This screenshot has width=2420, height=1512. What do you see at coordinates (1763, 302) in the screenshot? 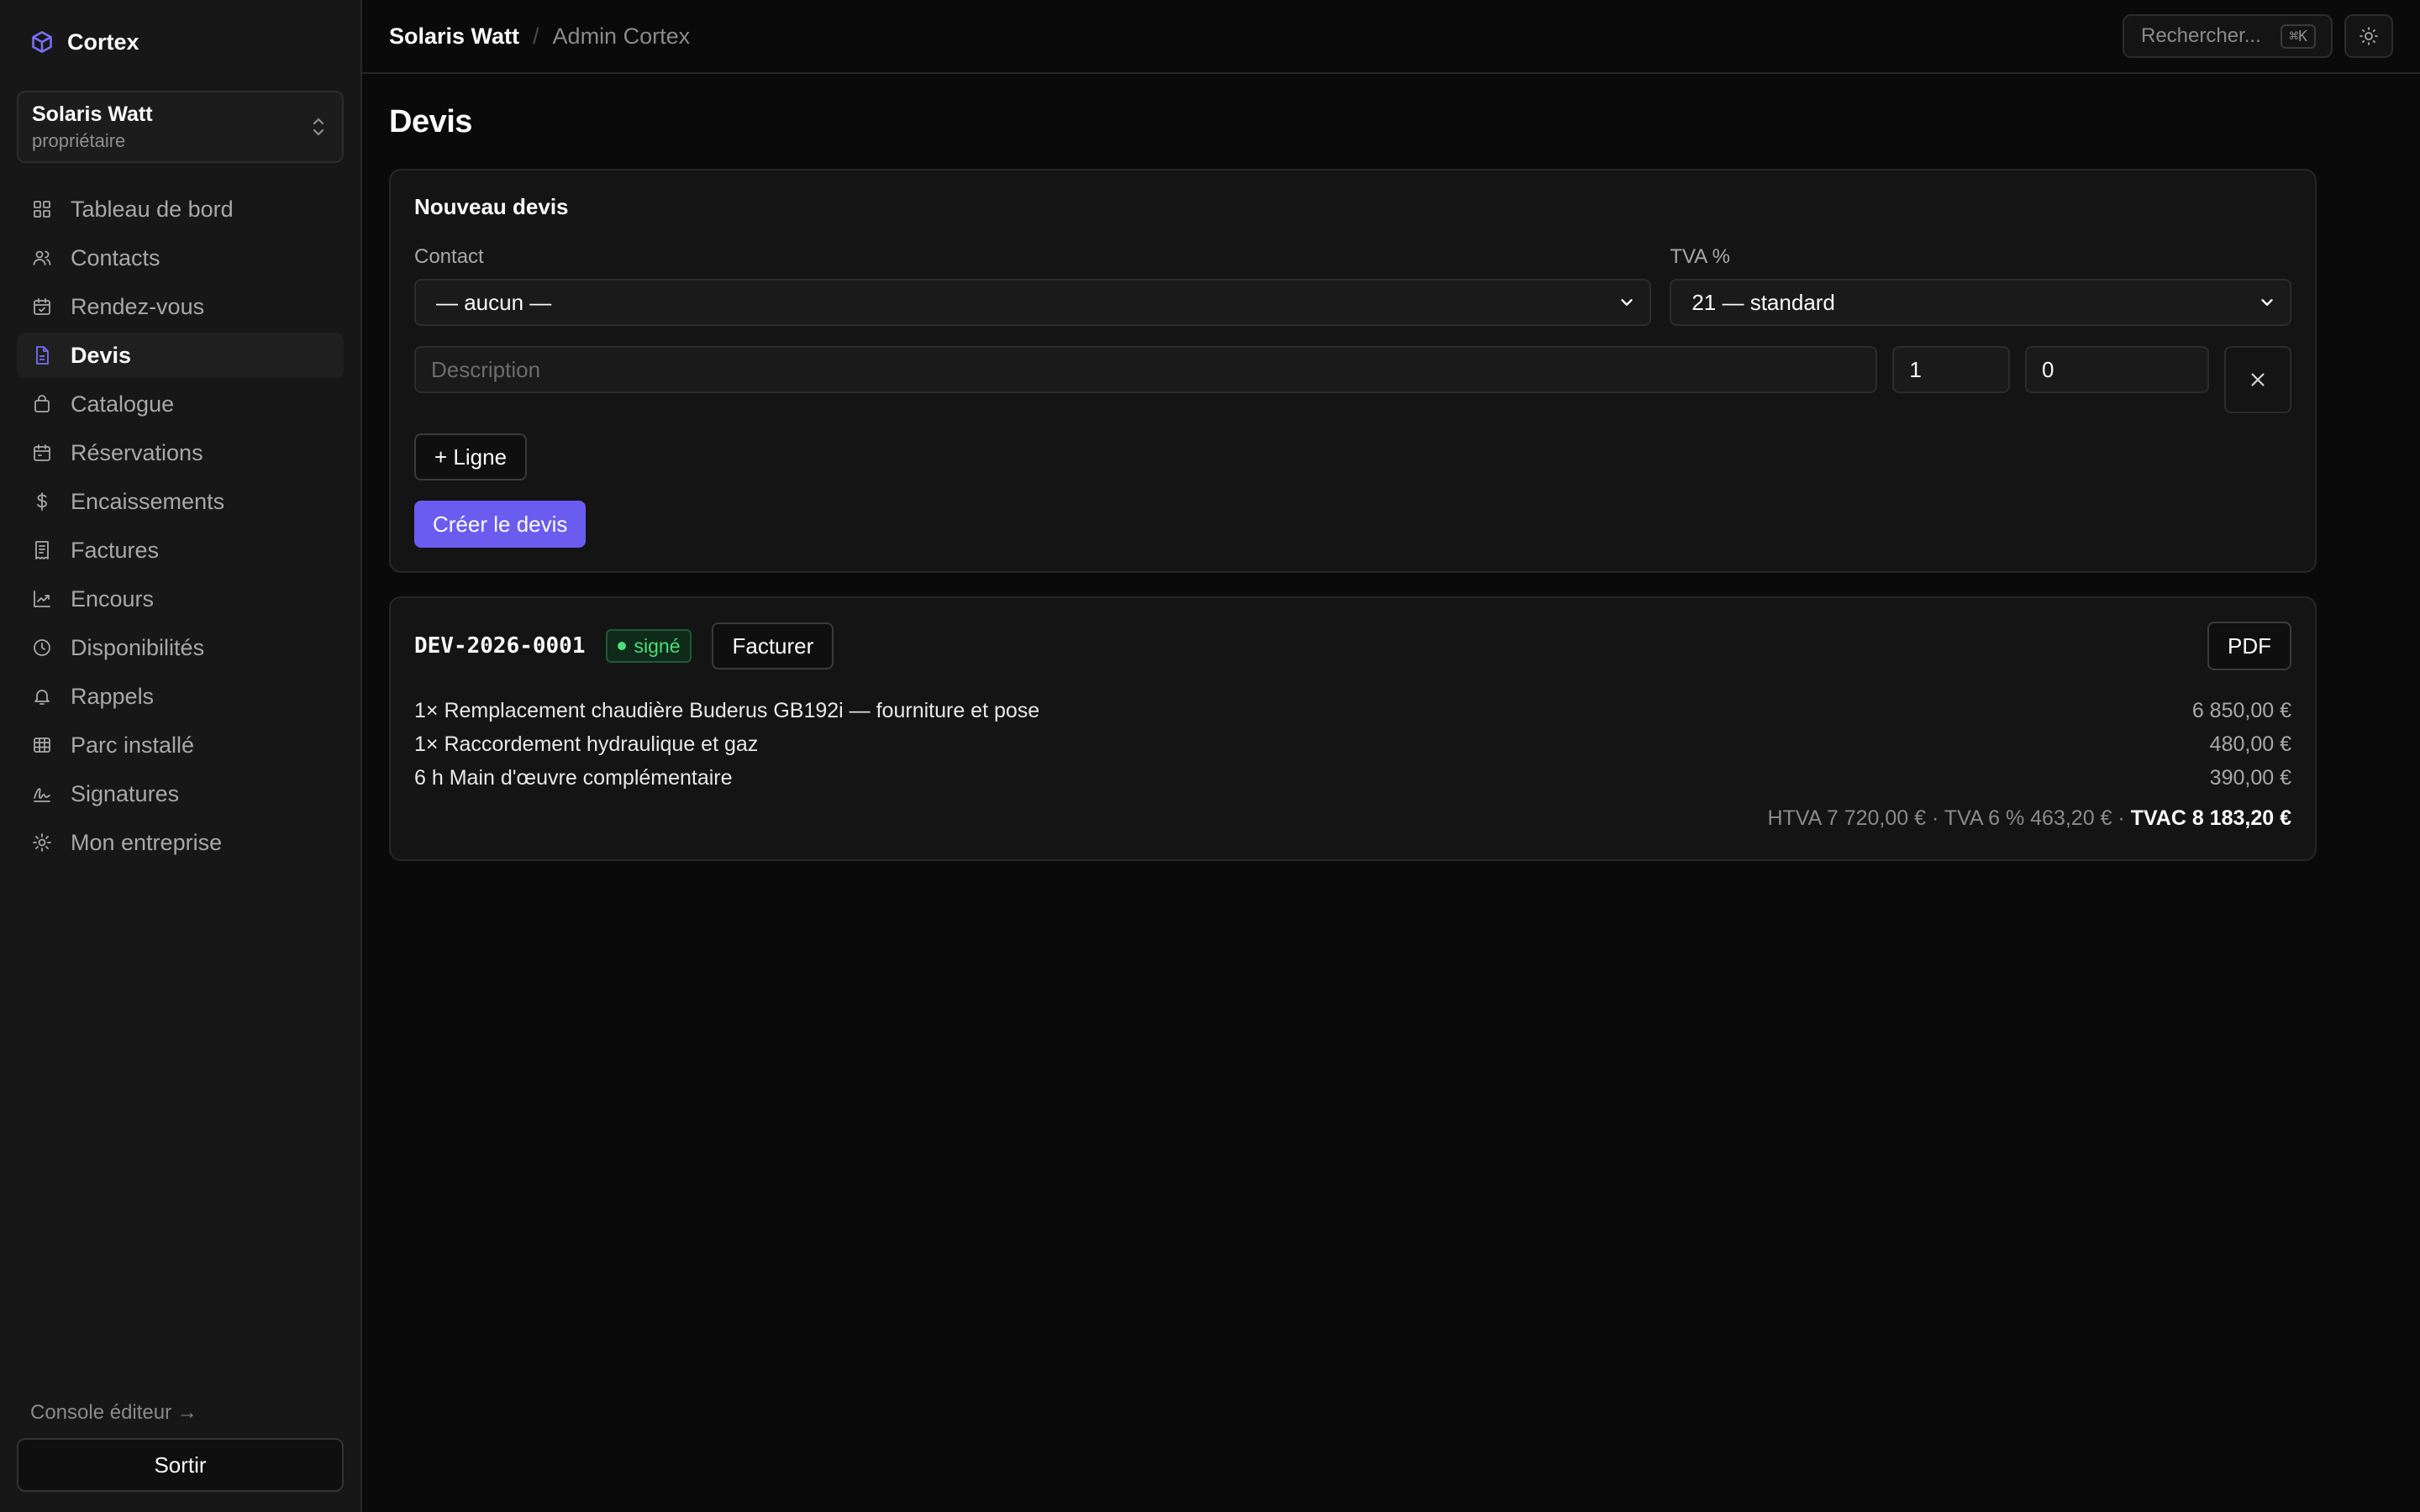
I see `vat-select-value: 21 — standard` at bounding box center [1763, 302].